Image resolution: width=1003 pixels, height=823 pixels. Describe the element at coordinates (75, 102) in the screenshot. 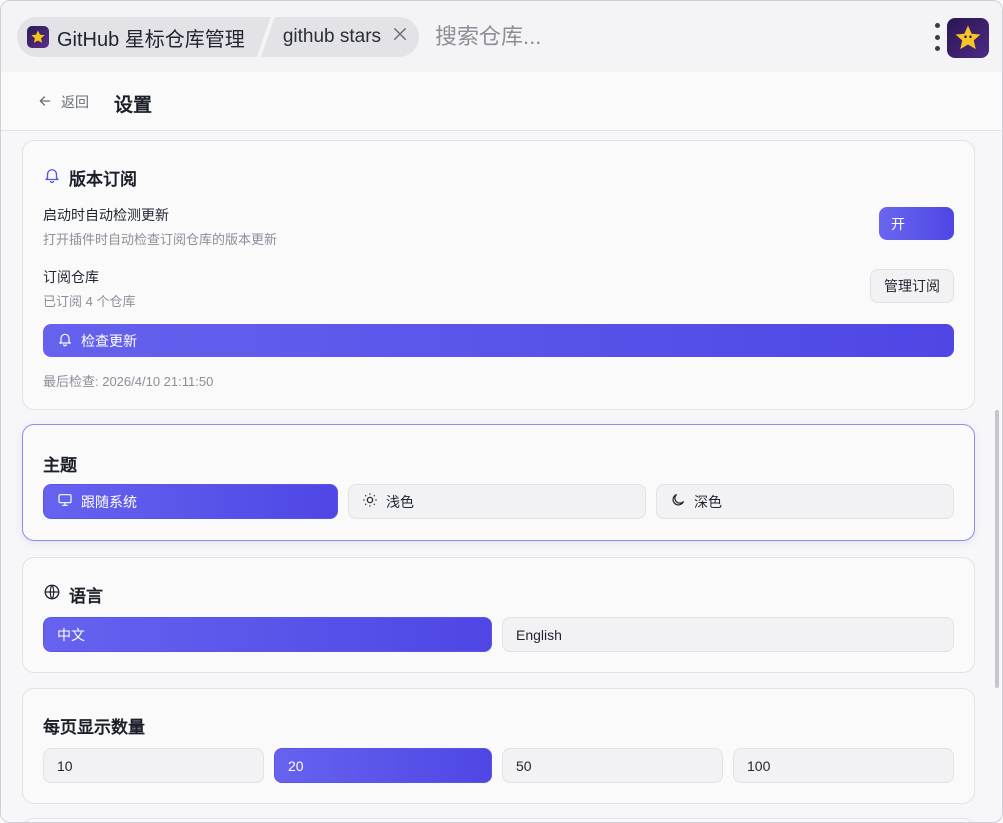

I see `back-label: 返回` at that location.